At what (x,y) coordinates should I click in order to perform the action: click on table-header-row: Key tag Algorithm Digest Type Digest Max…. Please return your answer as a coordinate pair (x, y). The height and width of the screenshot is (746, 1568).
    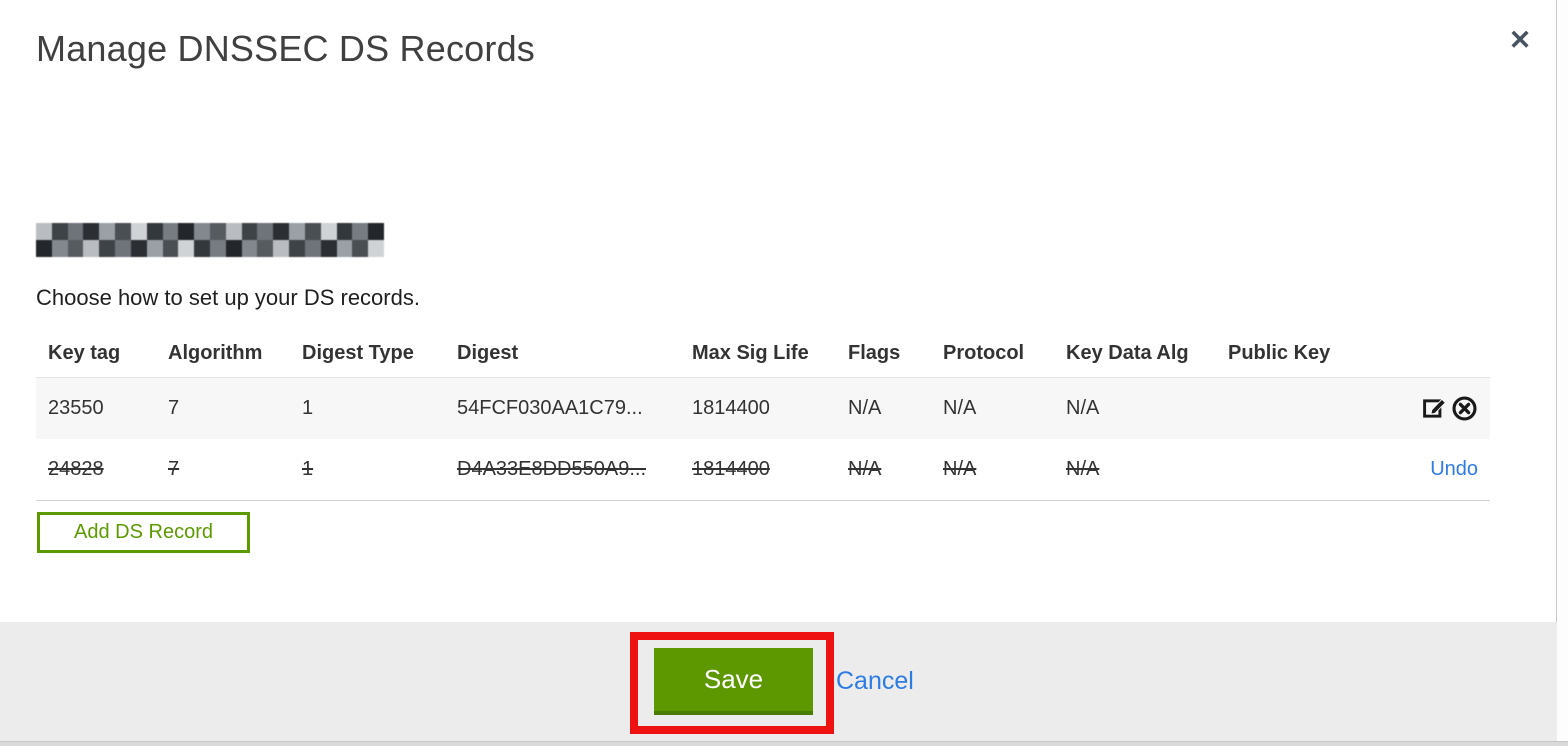
    Looking at the image, I should click on (763, 353).